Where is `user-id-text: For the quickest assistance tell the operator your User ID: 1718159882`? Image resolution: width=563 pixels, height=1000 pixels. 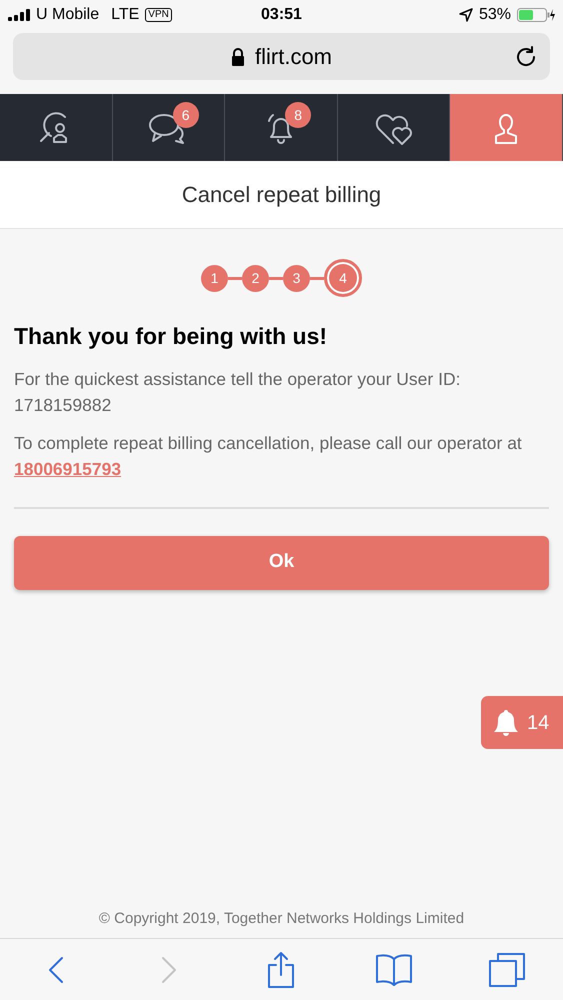 user-id-text: For the quickest assistance tell the operator your User ID: 1718159882 is located at coordinates (238, 392).